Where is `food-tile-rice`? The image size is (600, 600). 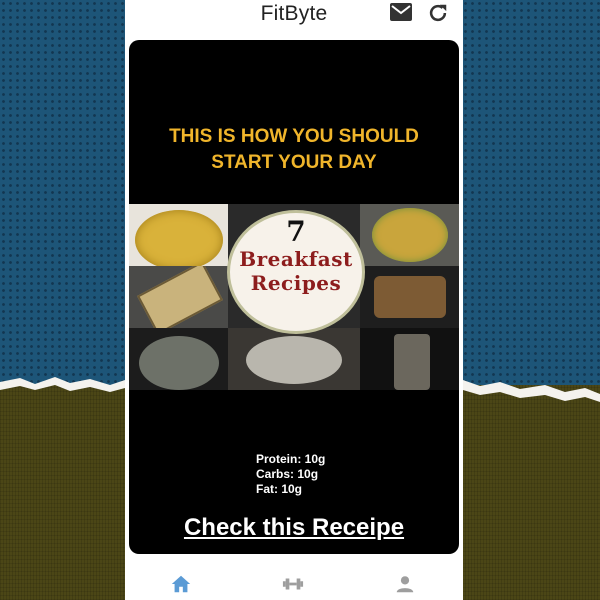 food-tile-rice is located at coordinates (178, 359).